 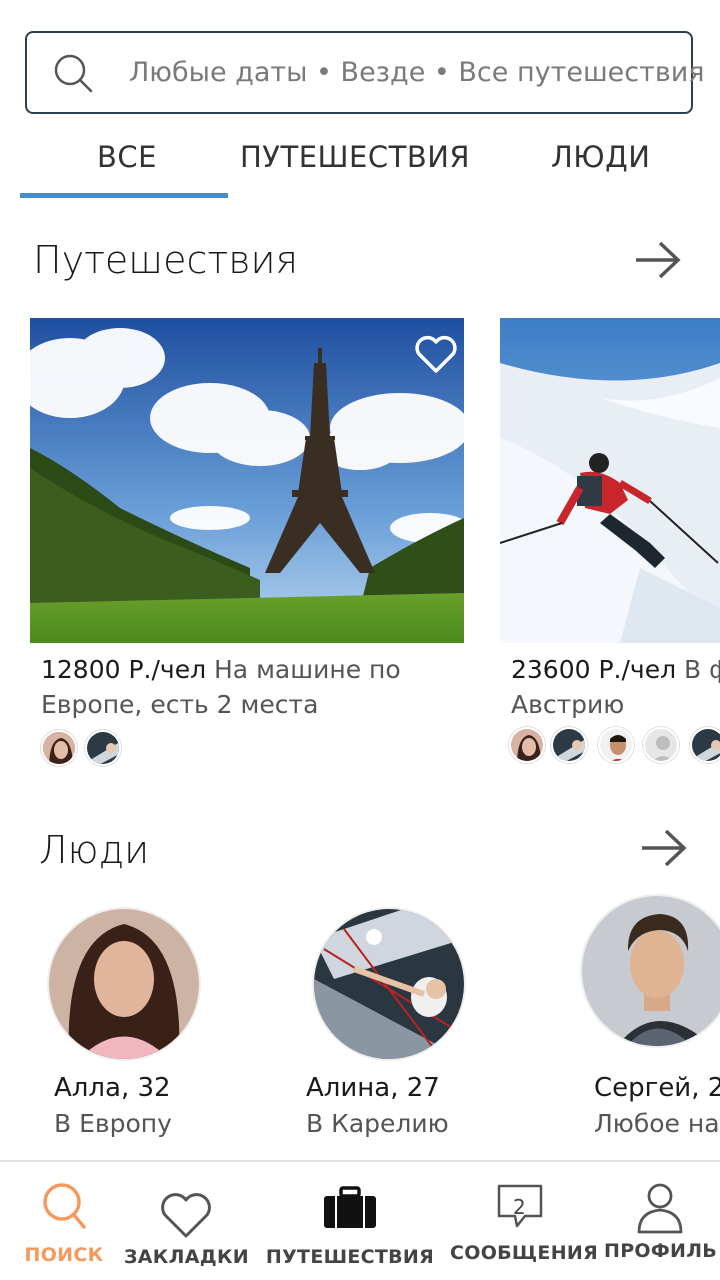 I want to click on trip-price: 12800 Р./чел, so click(x=124, y=669).